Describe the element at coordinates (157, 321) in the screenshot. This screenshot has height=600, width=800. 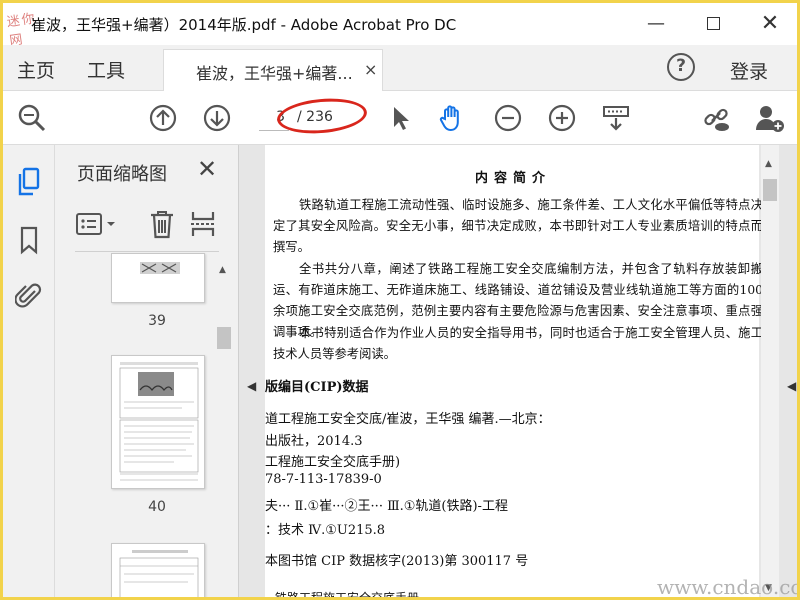
I see `thumbnail-label: 39` at that location.